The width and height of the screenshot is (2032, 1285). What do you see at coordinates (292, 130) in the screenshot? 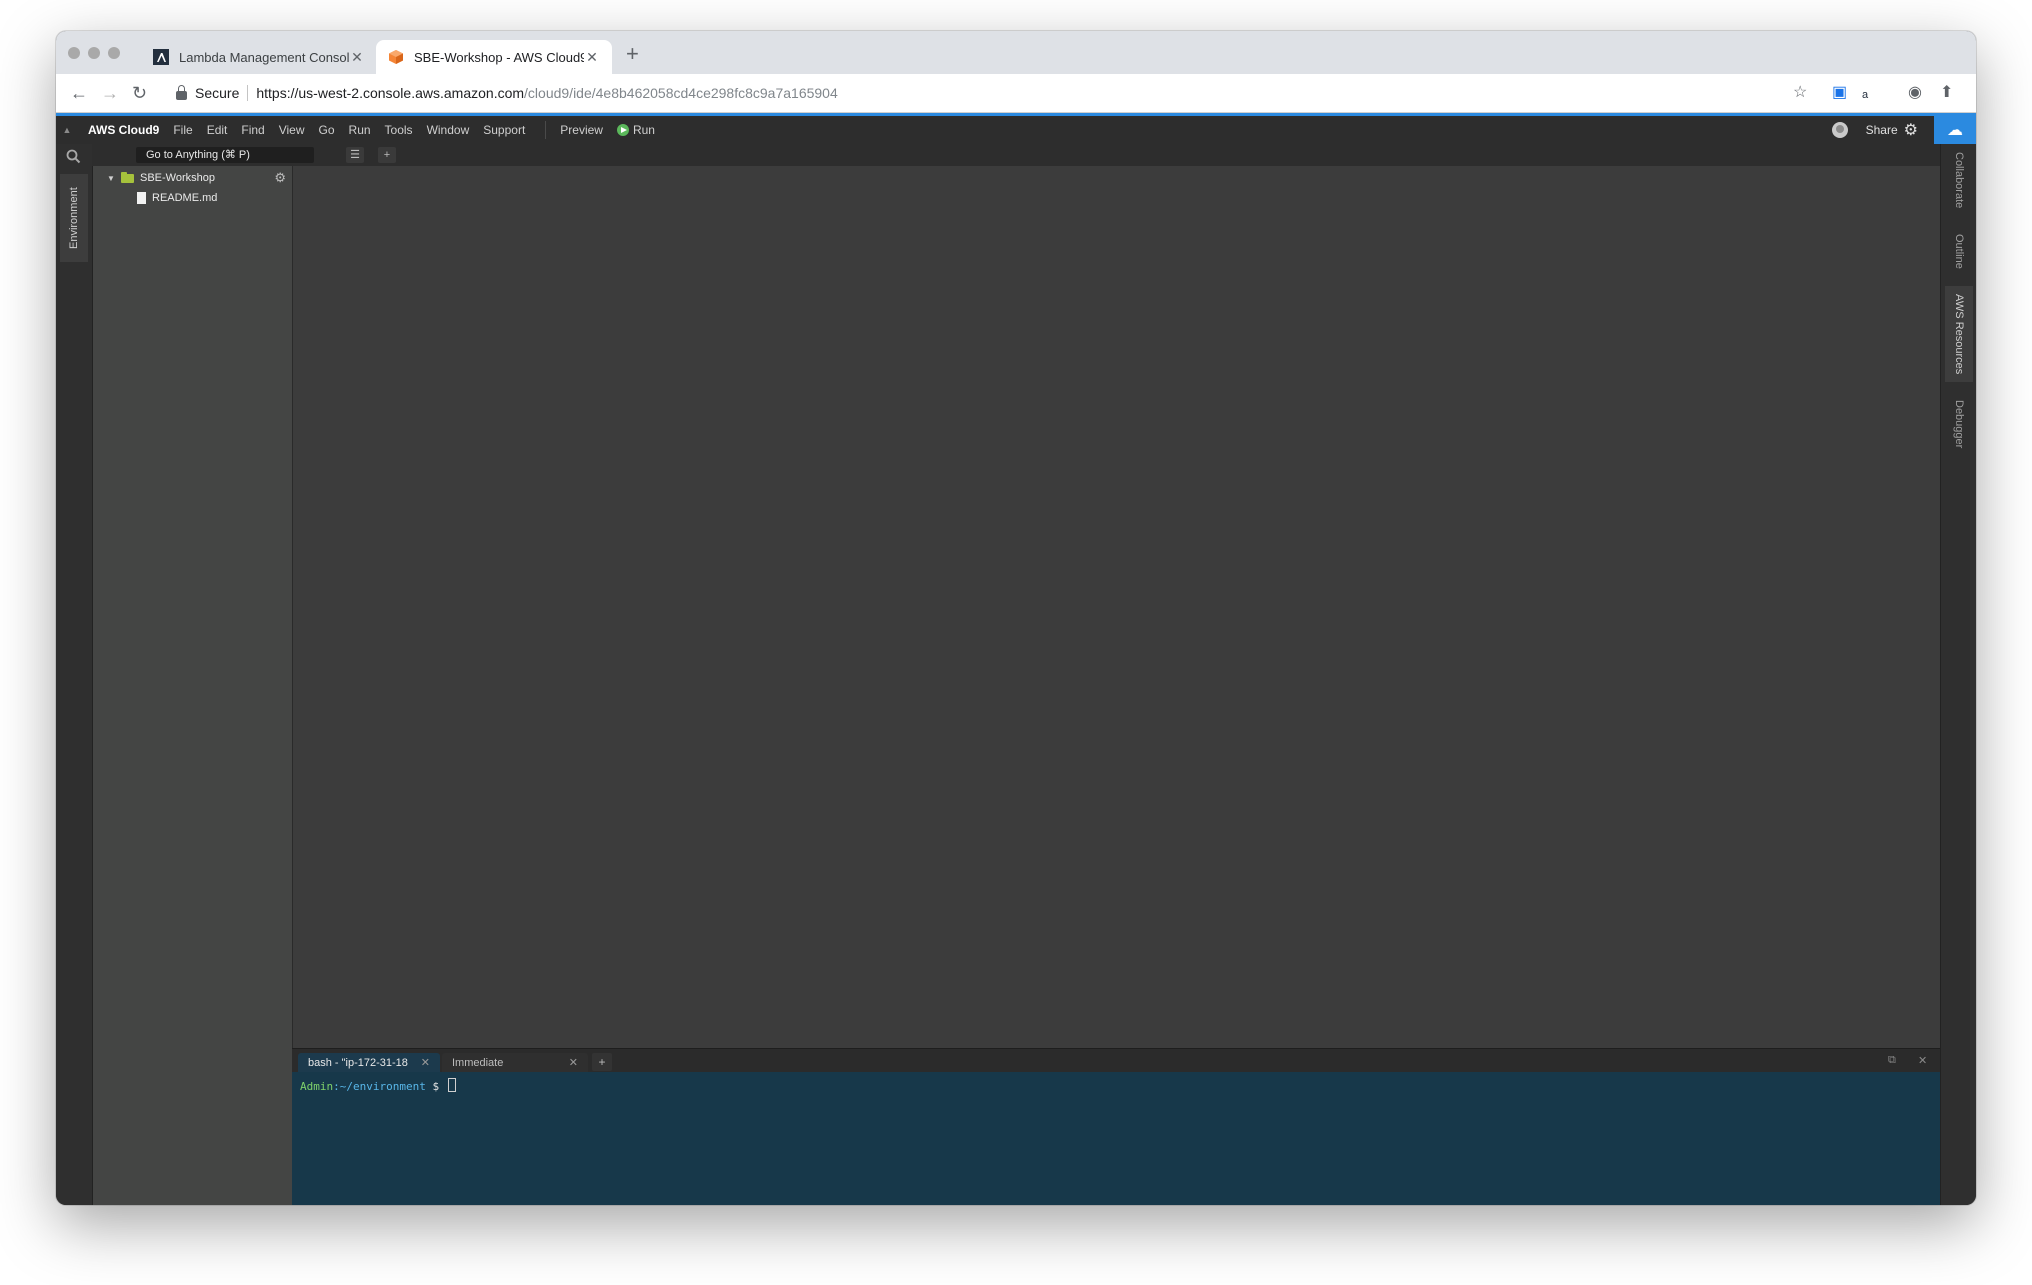
I see `menu-view: View` at bounding box center [292, 130].